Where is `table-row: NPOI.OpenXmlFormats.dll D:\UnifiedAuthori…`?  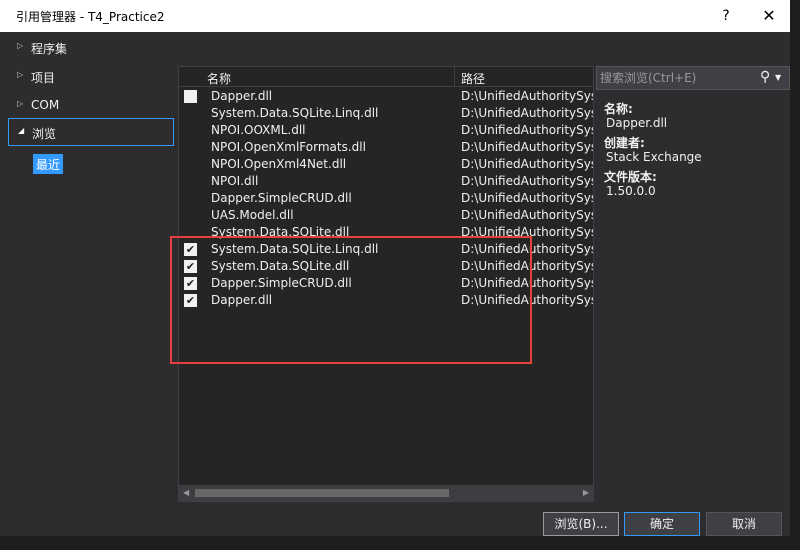 table-row: NPOI.OpenXmlFormats.dll D:\UnifiedAuthori… is located at coordinates (386, 147).